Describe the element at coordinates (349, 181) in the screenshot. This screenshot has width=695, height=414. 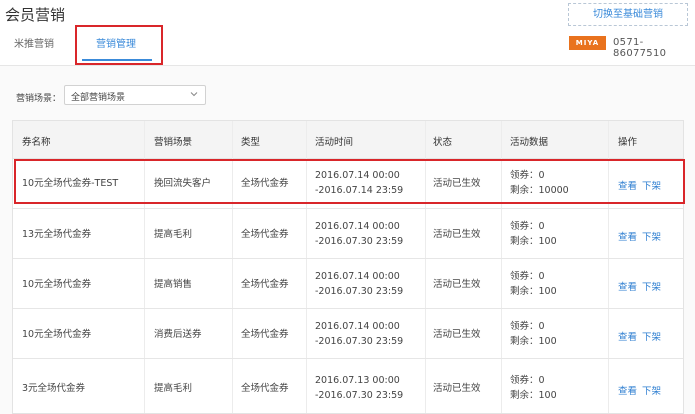
I see `highlight-box-row` at that location.